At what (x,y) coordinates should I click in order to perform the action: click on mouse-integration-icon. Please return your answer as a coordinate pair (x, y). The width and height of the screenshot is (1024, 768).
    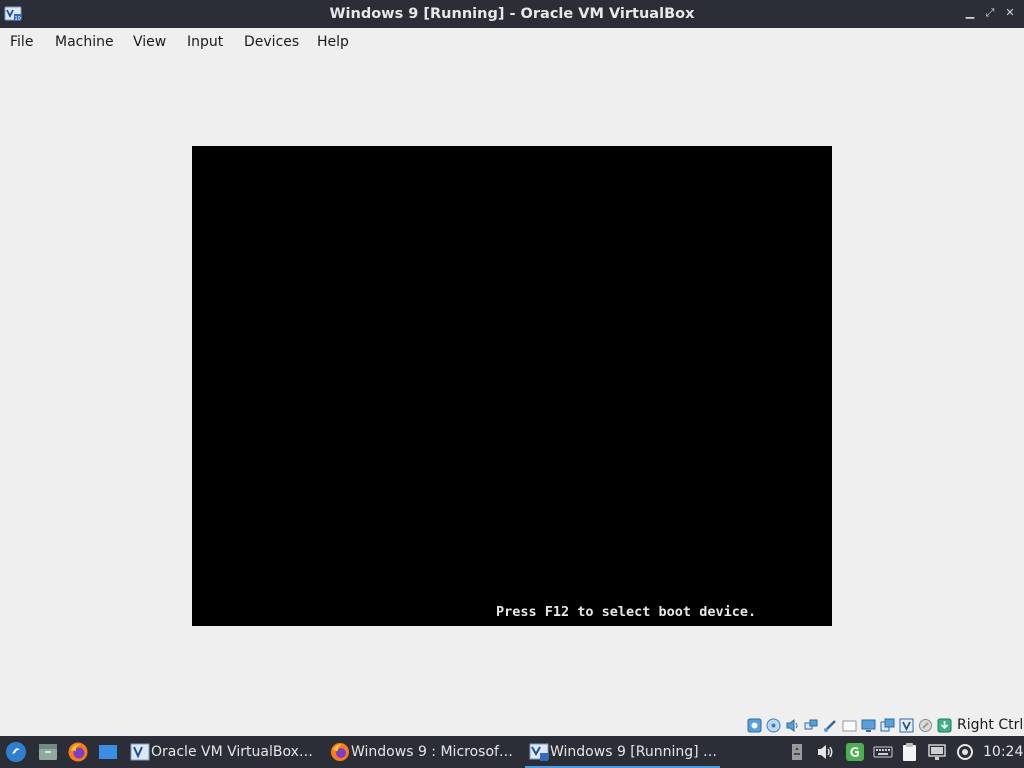
    Looking at the image, I should click on (925, 725).